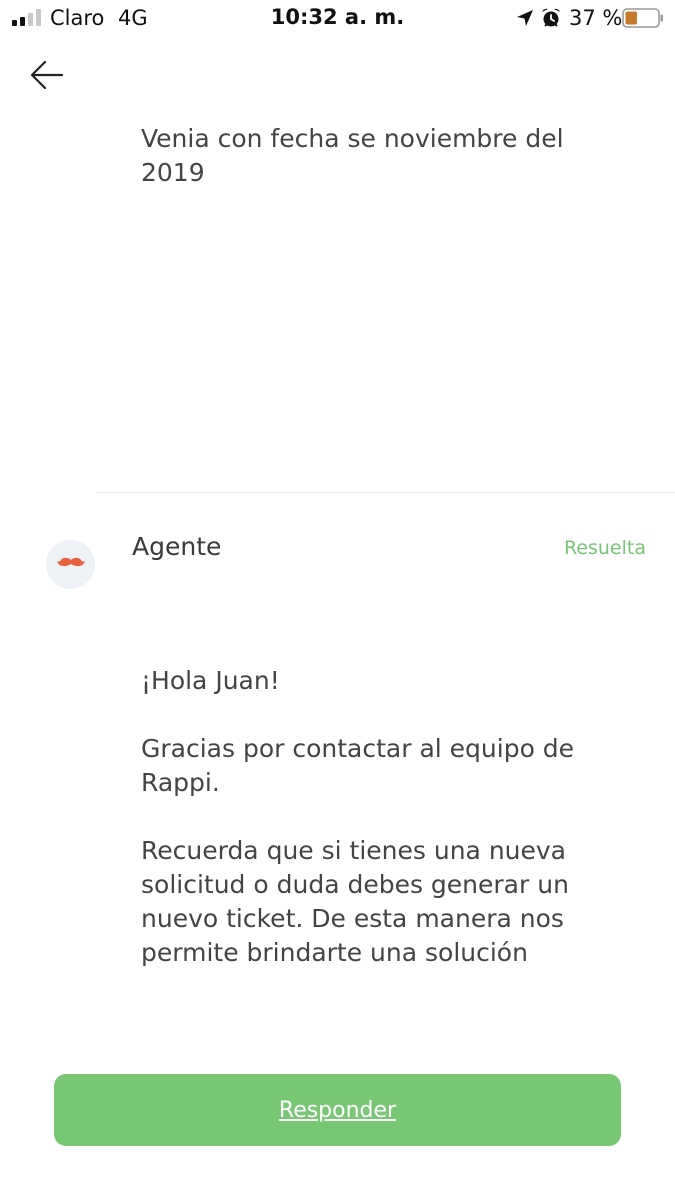 The width and height of the screenshot is (675, 1200). Describe the element at coordinates (47, 75) in the screenshot. I see `back-arrow-icon` at that location.